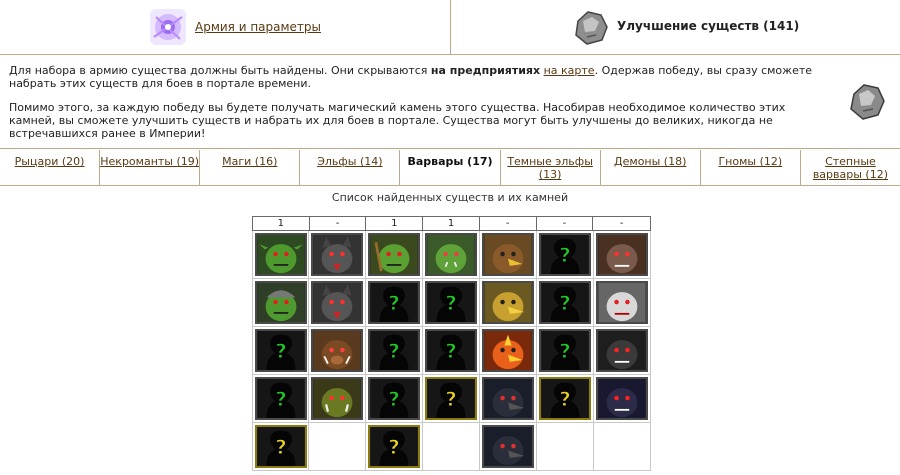 This screenshot has height=475, width=900. Describe the element at coordinates (622, 398) in the screenshot. I see `creature-beast-purple-icon` at that location.